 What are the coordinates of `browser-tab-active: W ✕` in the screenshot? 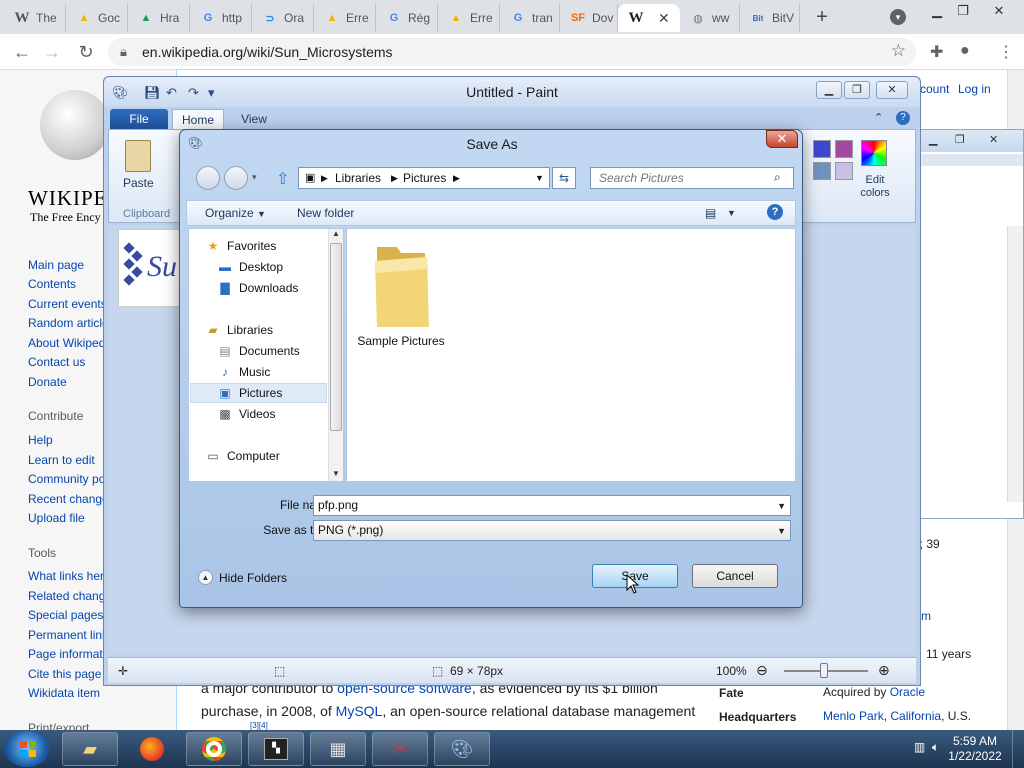 It's located at (649, 18).